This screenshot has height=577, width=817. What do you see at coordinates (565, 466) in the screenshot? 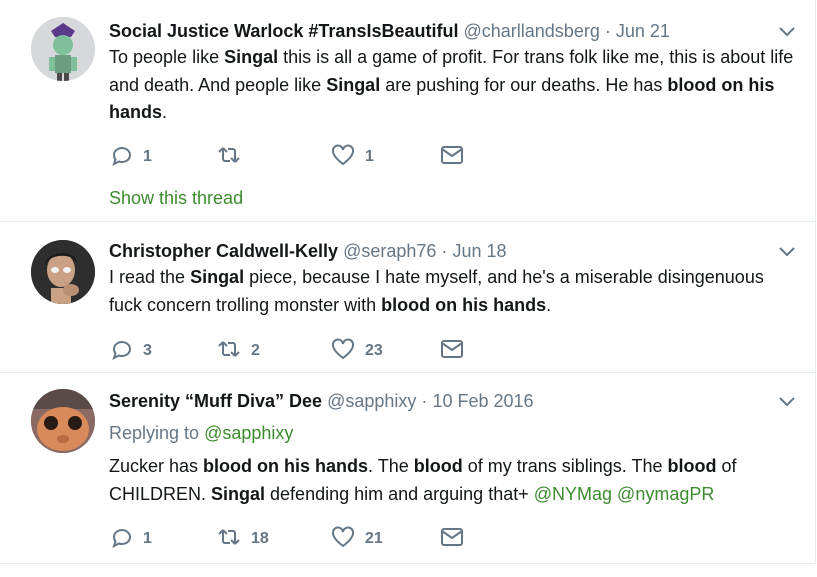
I see `text-segment: of my trans siblings. The` at bounding box center [565, 466].